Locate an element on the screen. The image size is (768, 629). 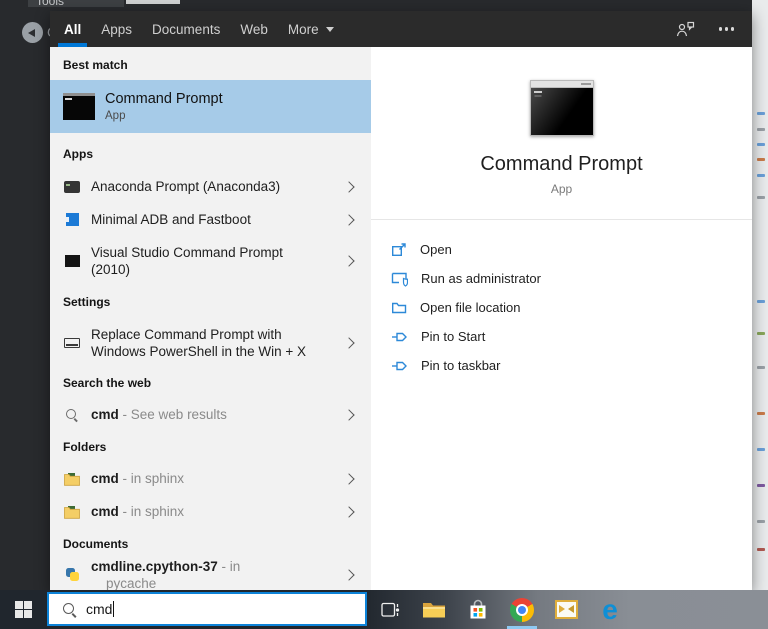
best-match-title: Command Prompt is located at coordinates (164, 99).